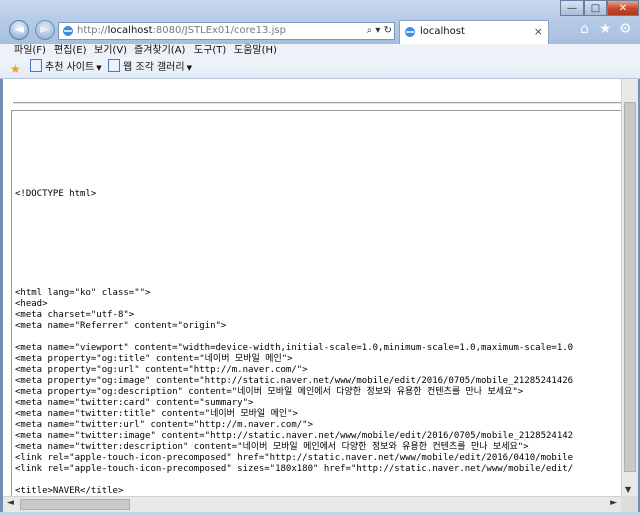 Image resolution: width=640 pixels, height=515 pixels. What do you see at coordinates (320, 68) in the screenshot?
I see `favorites-bar: ★ 추천 사이트 ▼ 웹 조각 갤러리 ▼` at bounding box center [320, 68].